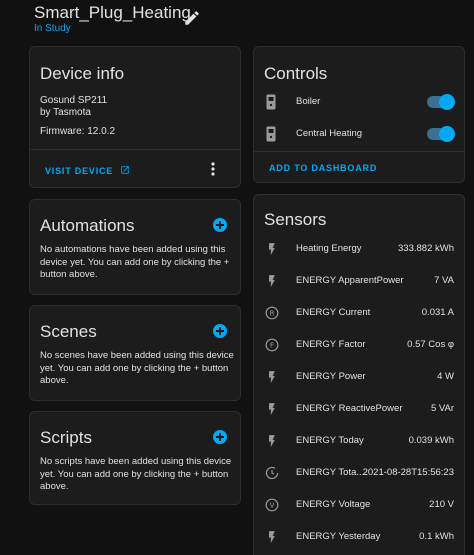 Image resolution: width=474 pixels, height=555 pixels. I want to click on svg-text: V, so click(272, 506).